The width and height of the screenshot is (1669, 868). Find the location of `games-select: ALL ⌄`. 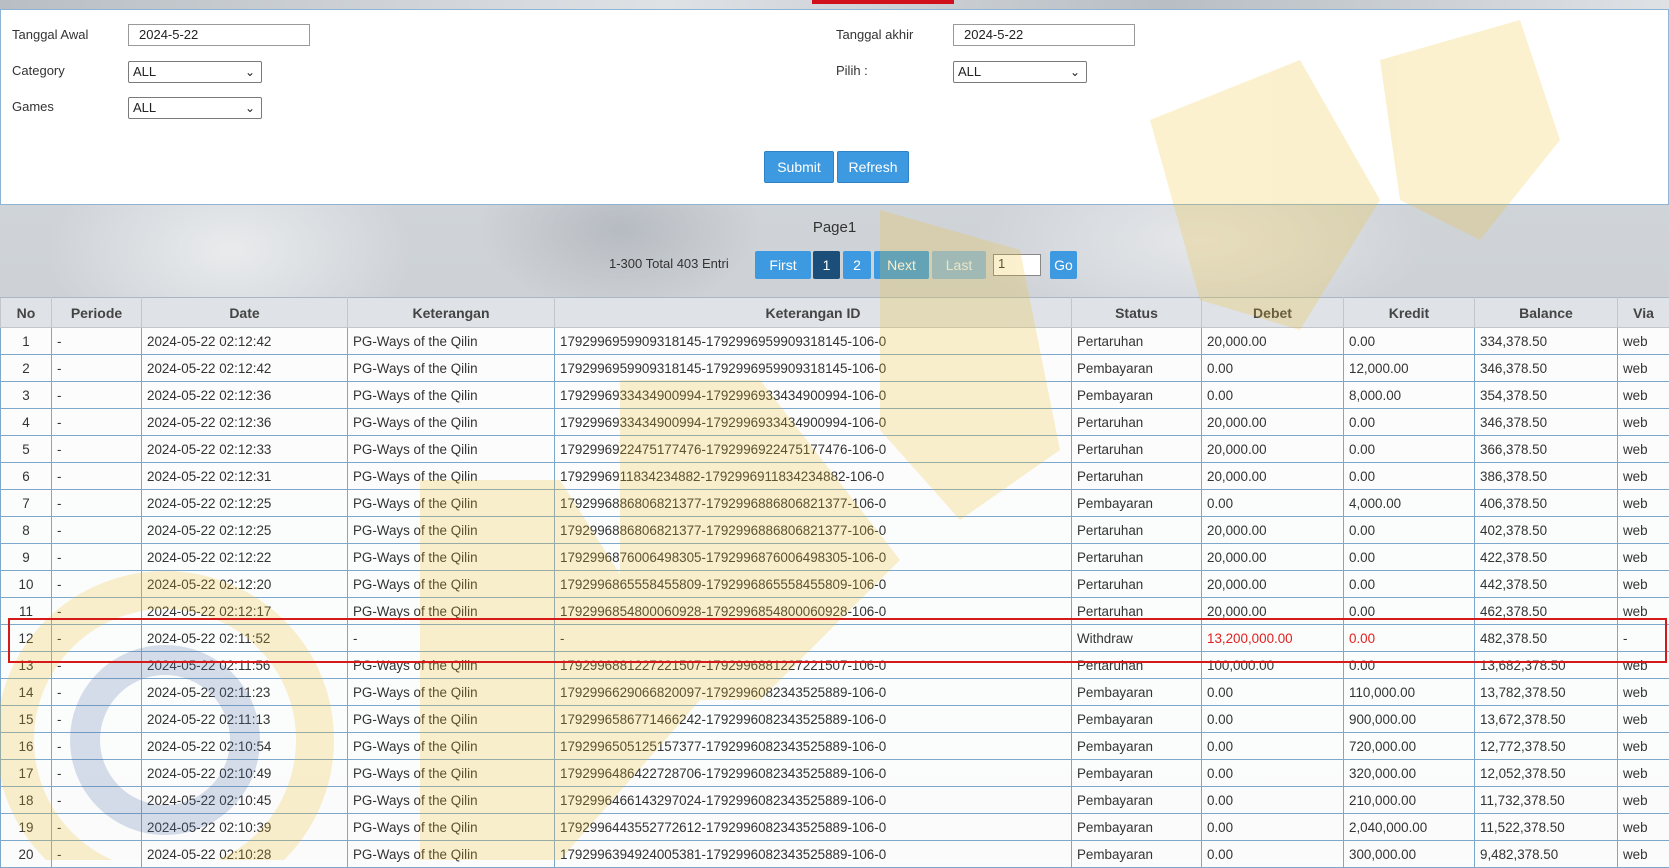

games-select: ALL ⌄ is located at coordinates (195, 108).